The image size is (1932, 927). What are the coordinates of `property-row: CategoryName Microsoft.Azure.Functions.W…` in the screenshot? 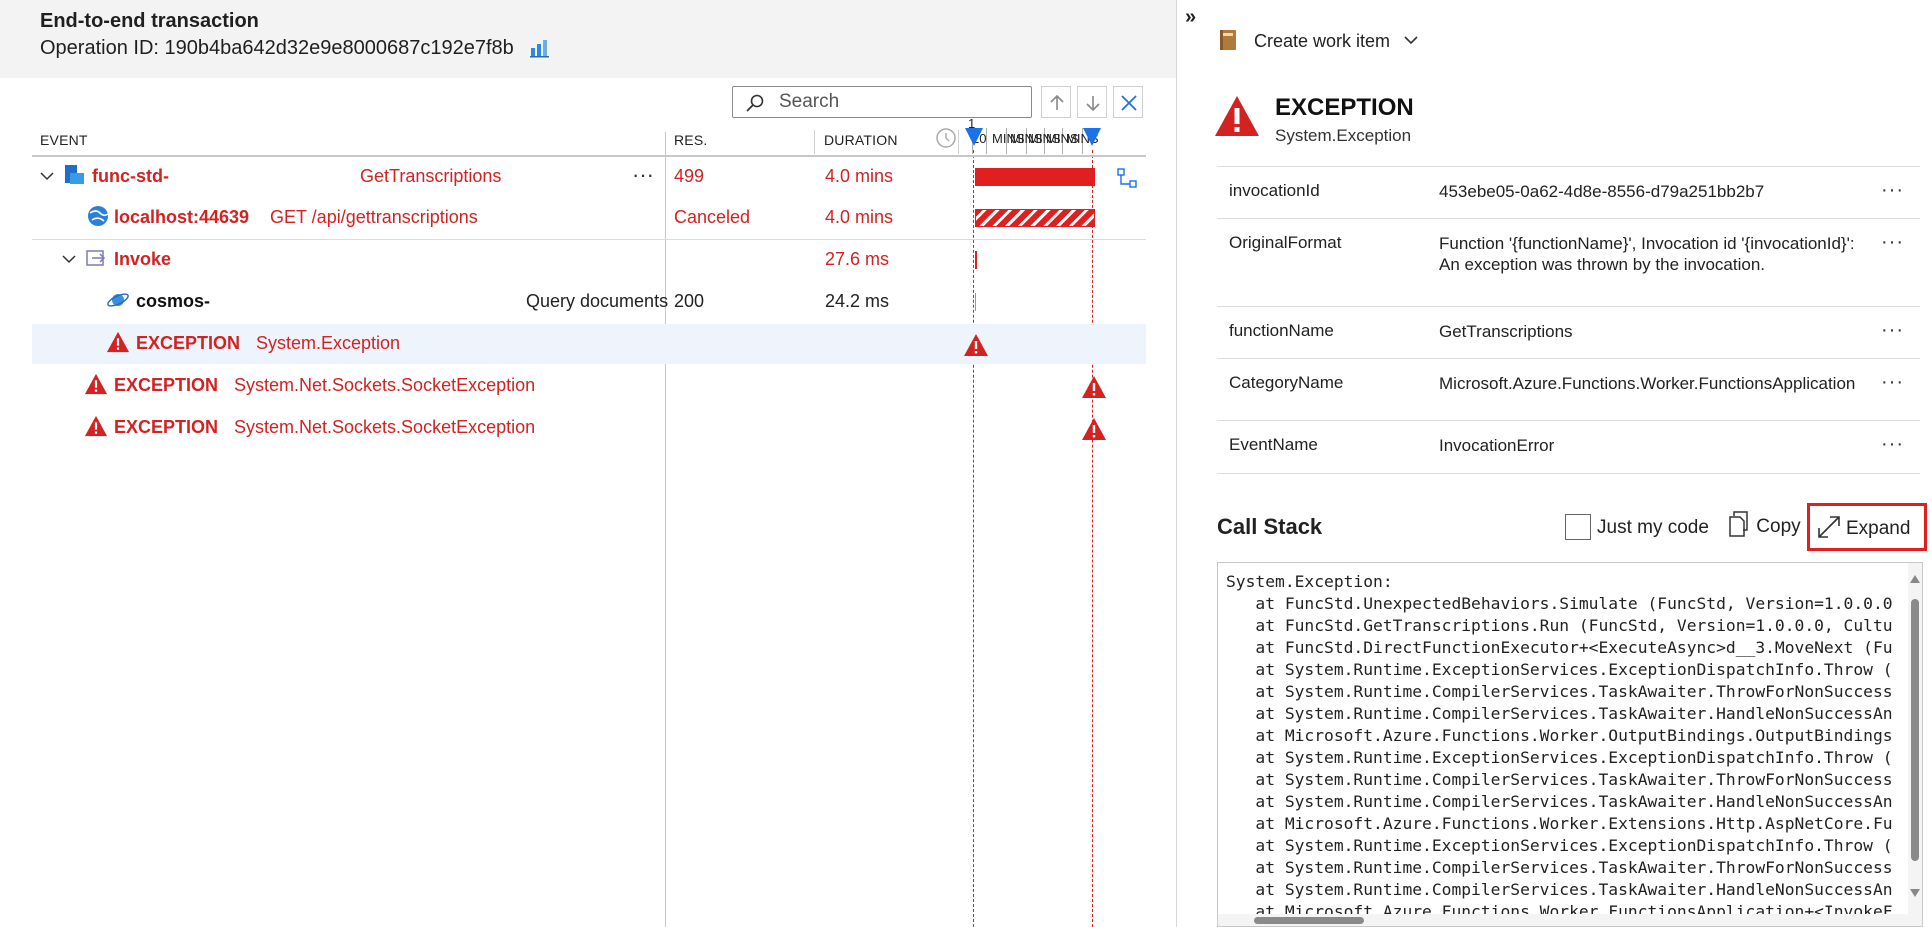 It's located at (1568, 389).